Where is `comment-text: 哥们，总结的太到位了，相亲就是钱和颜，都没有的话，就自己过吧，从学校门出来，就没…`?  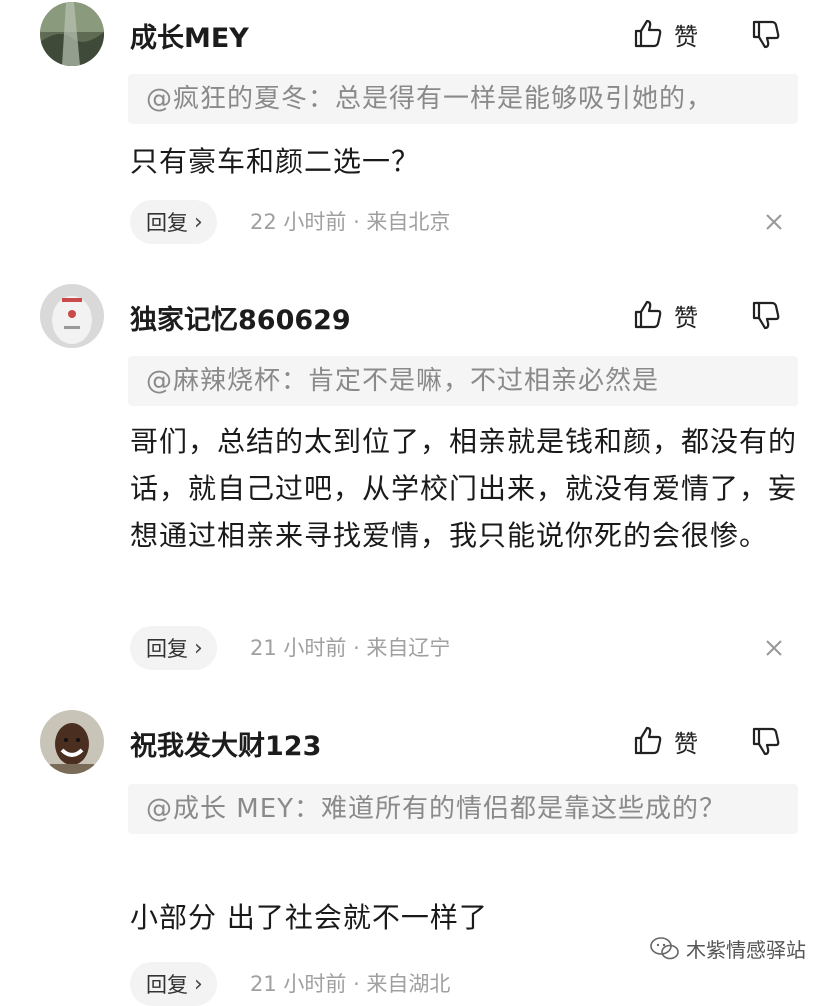 comment-text: 哥们，总结的太到位了，相亲就是钱和颜，都没有的话，就自己过吧，从学校门出来，就没… is located at coordinates (464, 488).